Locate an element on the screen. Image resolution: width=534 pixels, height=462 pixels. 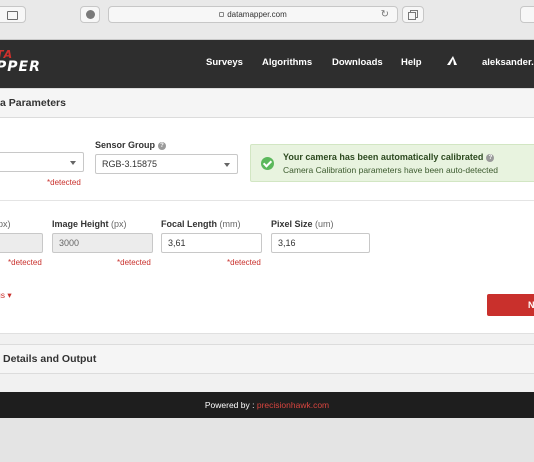
focal-length-input: 3,61 is located at coordinates (211, 243).